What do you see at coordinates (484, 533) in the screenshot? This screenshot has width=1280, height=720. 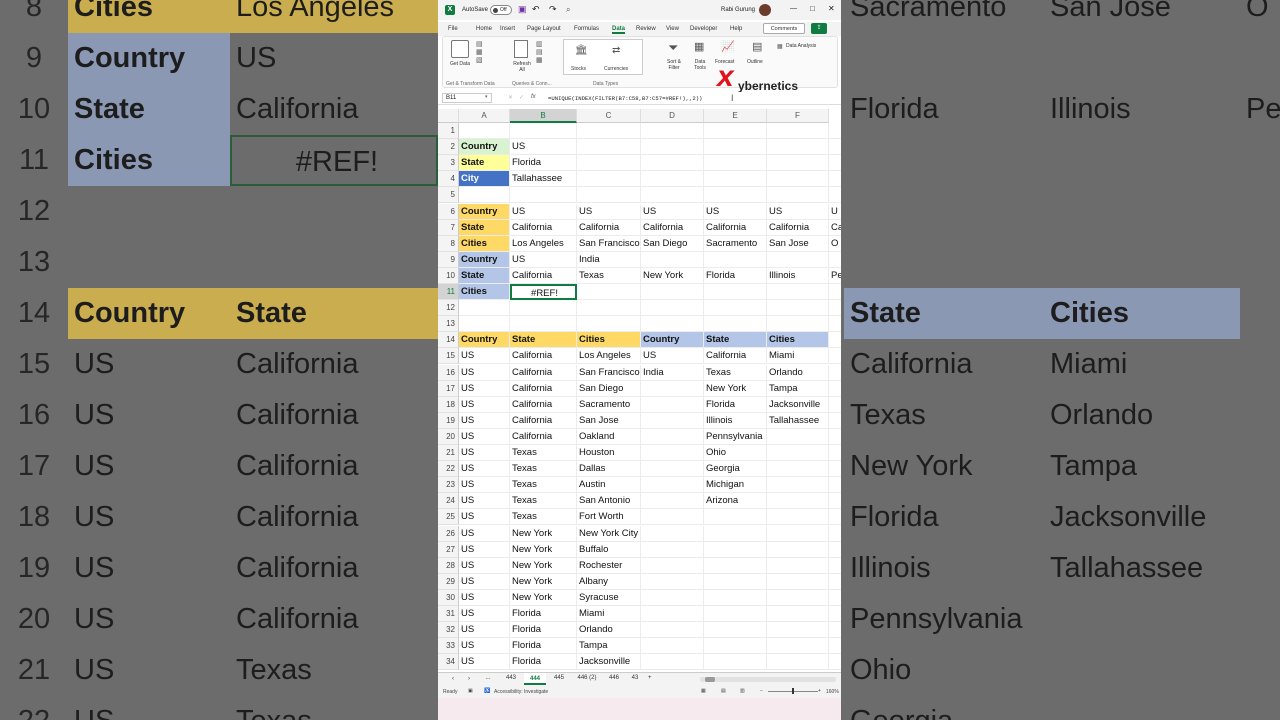 I see `cell-a26: US` at bounding box center [484, 533].